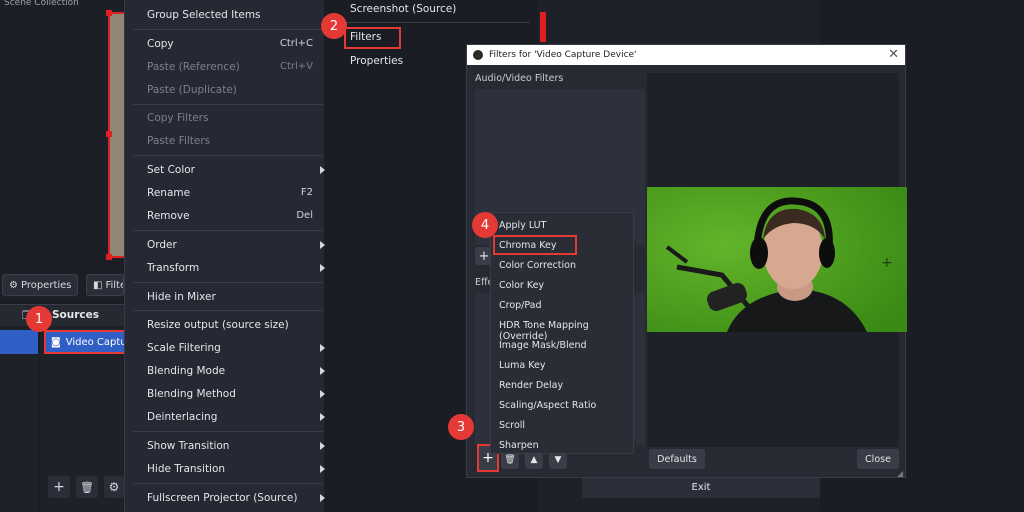 This screenshot has height=512, width=1024. Describe the element at coordinates (179, 140) in the screenshot. I see `menu-item-paste-filters: Paste Filters` at that location.